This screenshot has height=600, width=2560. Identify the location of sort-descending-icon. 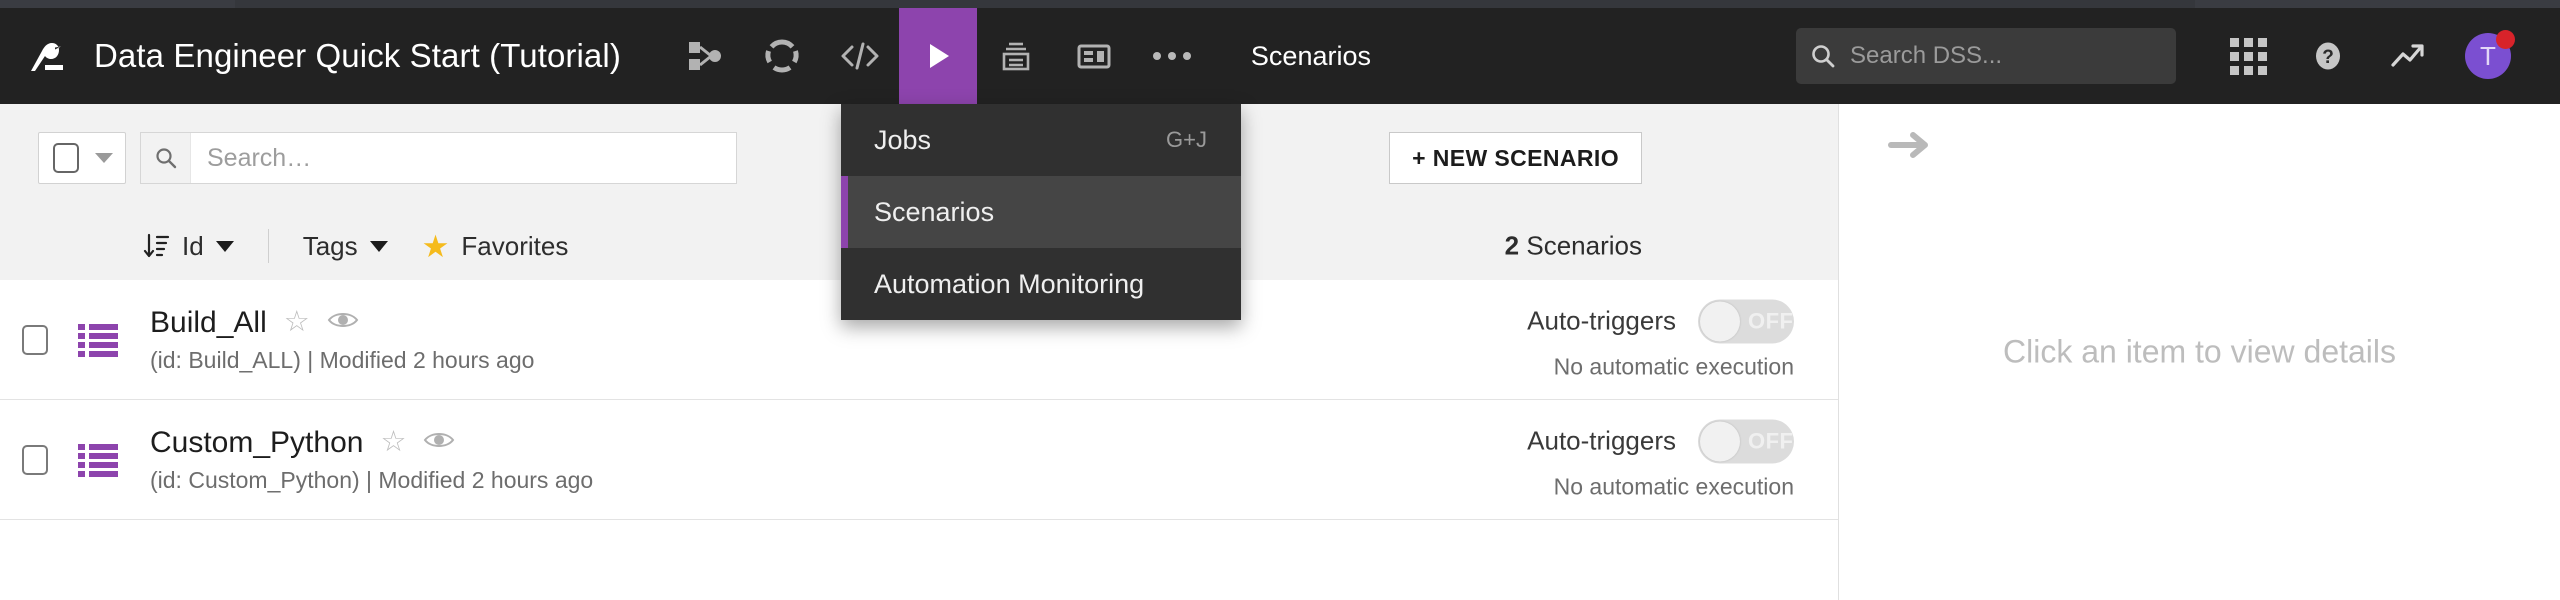
(156, 245).